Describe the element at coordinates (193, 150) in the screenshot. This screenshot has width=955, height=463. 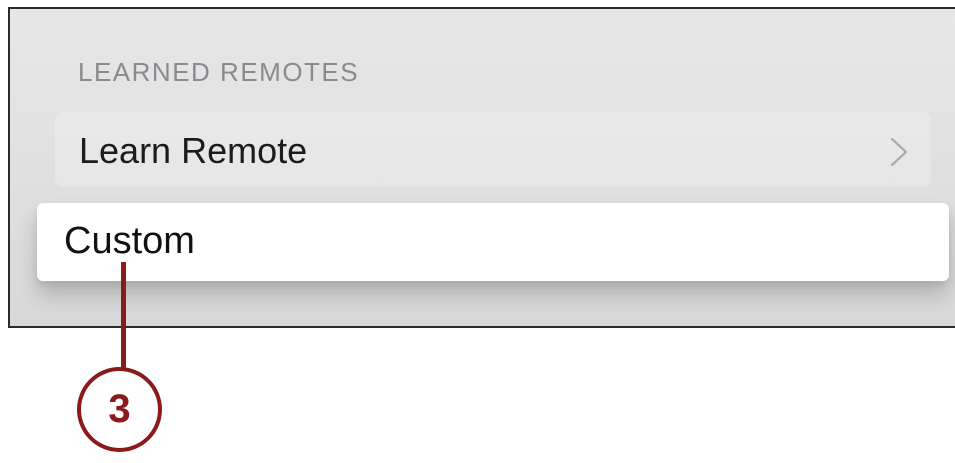
I see `learn-remote-label: Learn Remote` at that location.